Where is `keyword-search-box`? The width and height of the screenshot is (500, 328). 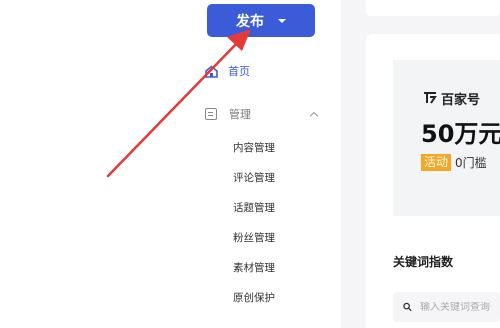 keyword-search-box is located at coordinates (446, 307).